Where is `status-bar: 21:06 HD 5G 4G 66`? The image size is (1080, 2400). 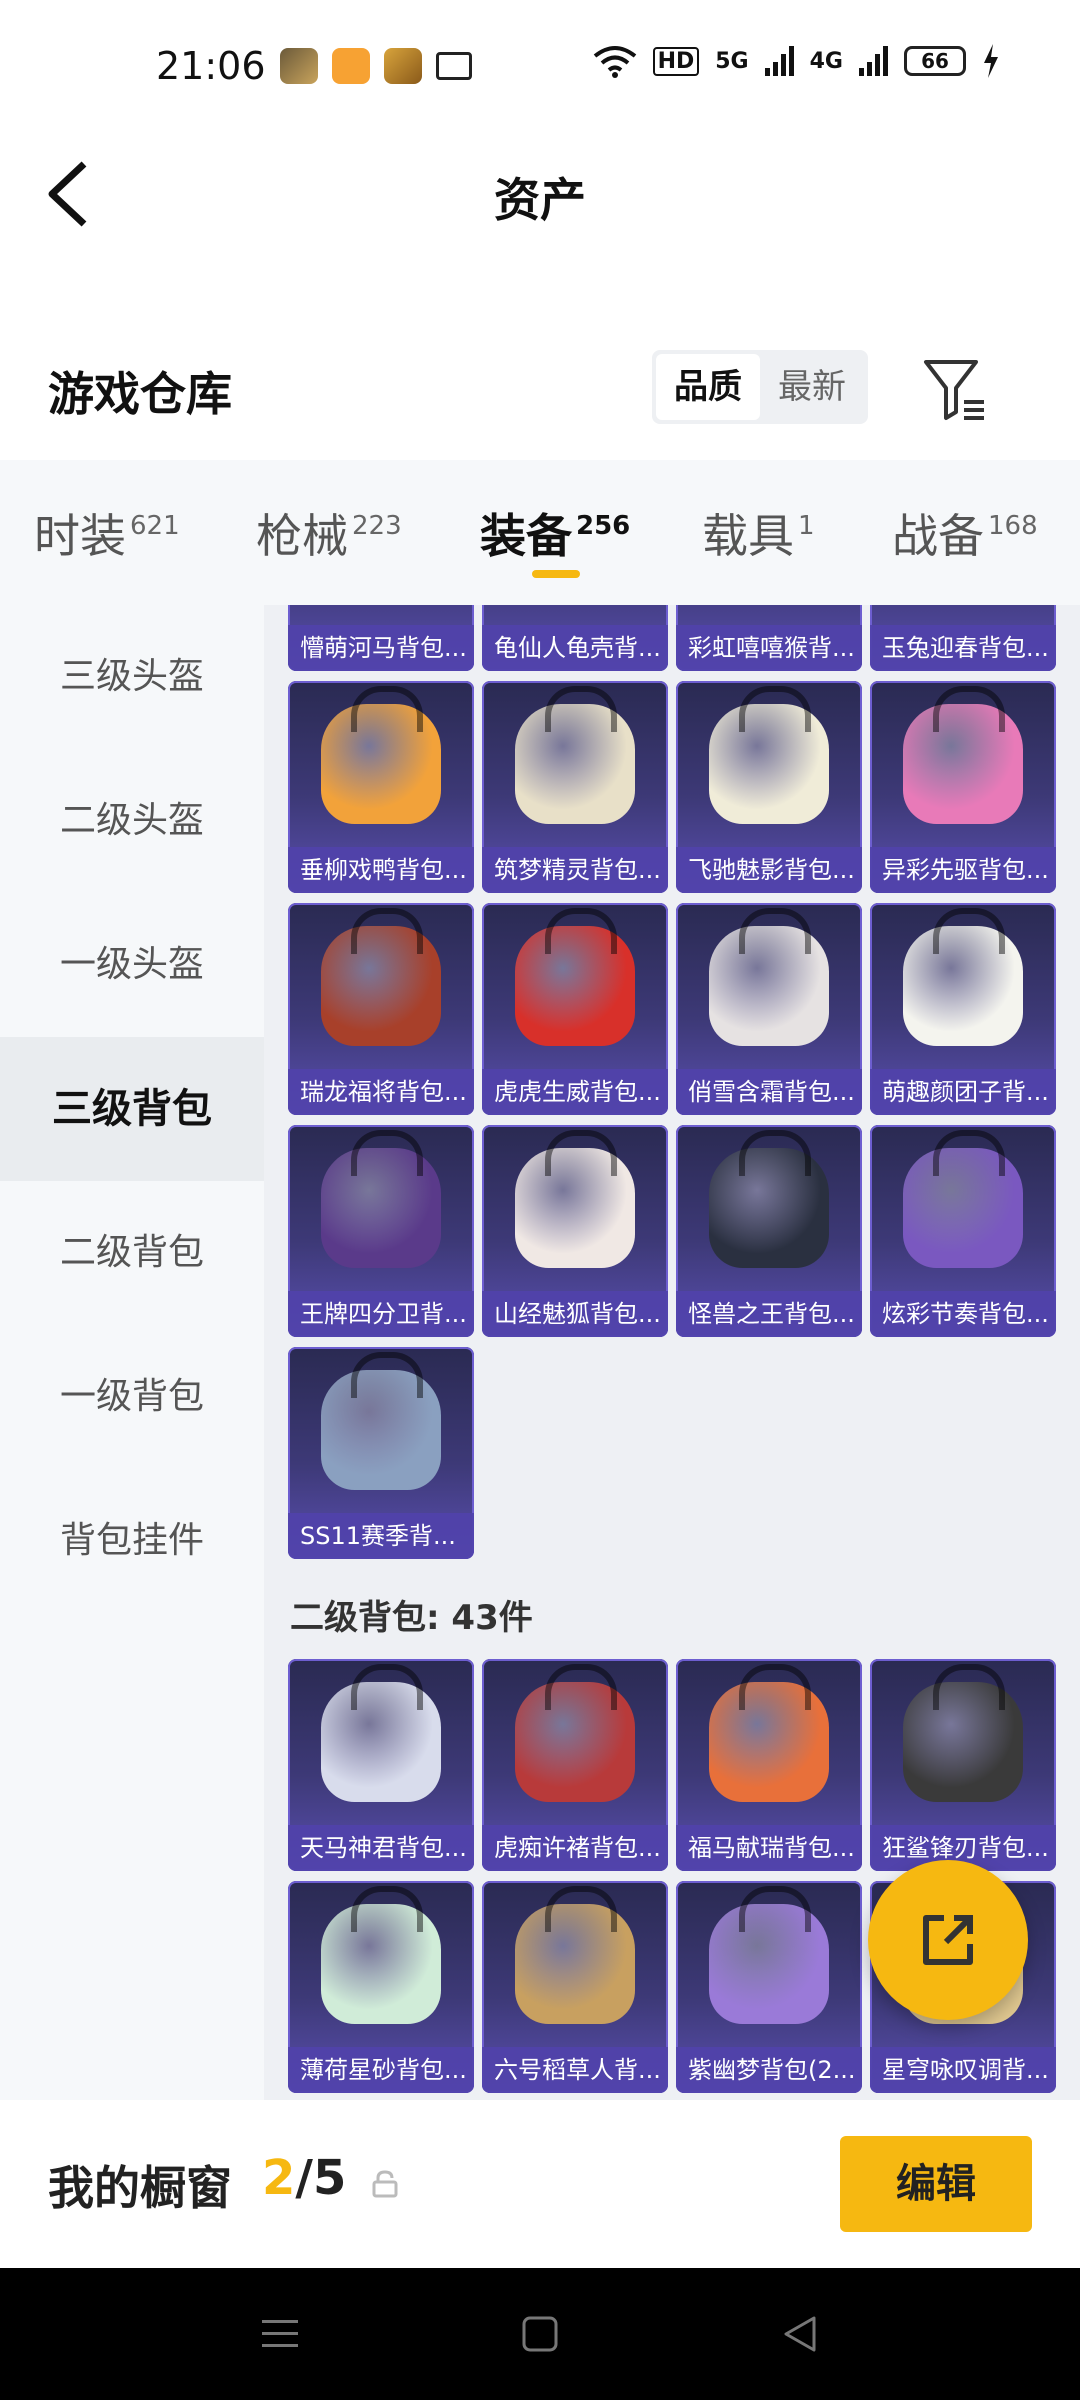
status-bar: 21:06 HD 5G 4G 66 is located at coordinates (540, 65).